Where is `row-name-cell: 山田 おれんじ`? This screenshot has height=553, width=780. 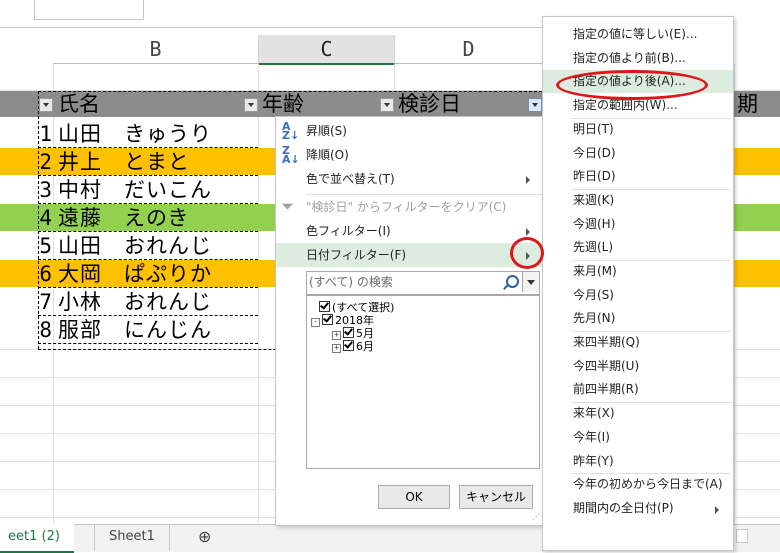 row-name-cell: 山田 おれんじ is located at coordinates (135, 246).